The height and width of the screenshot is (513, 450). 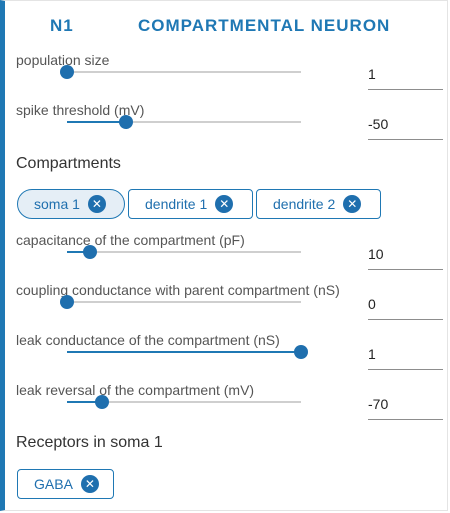 I want to click on param-label: leak reversal of the compartment (mV), so click(x=135, y=390).